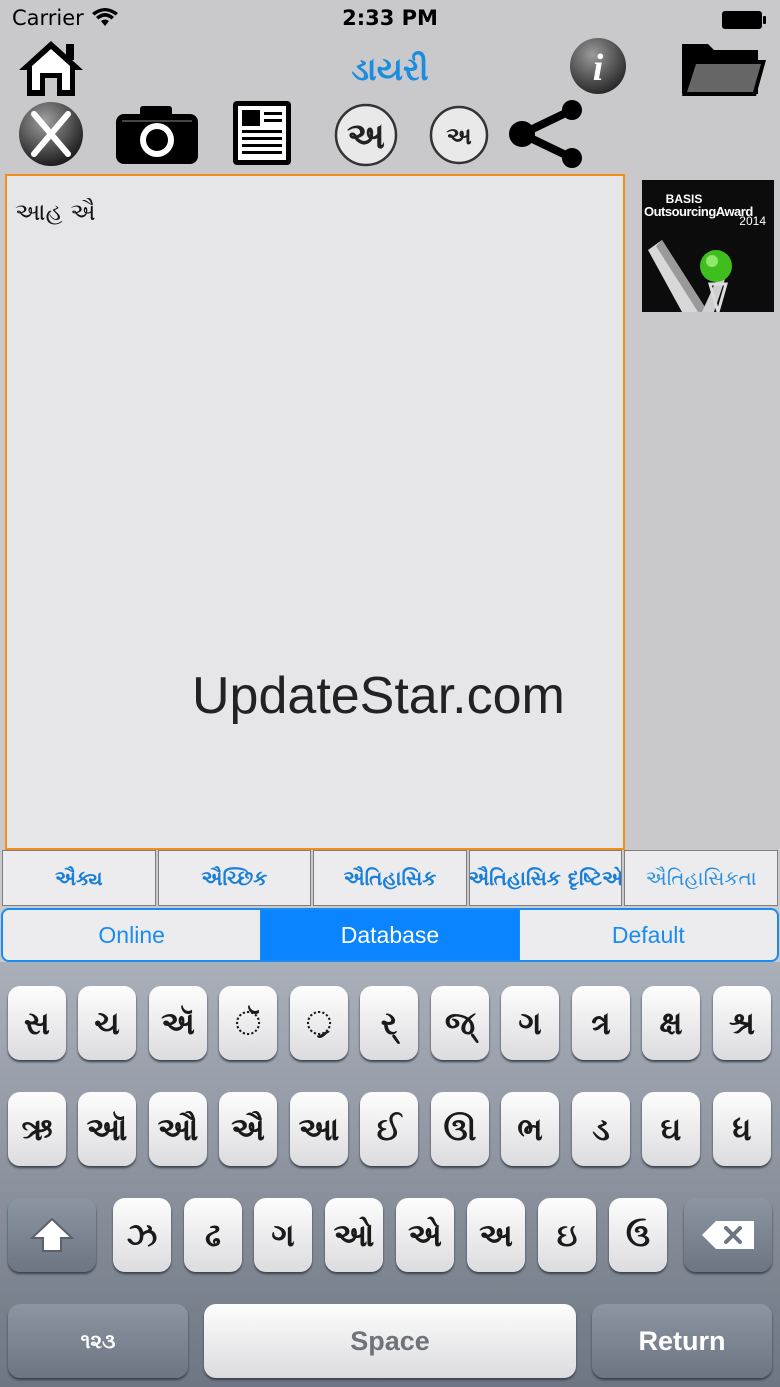  What do you see at coordinates (51, 134) in the screenshot?
I see `close-icon` at bounding box center [51, 134].